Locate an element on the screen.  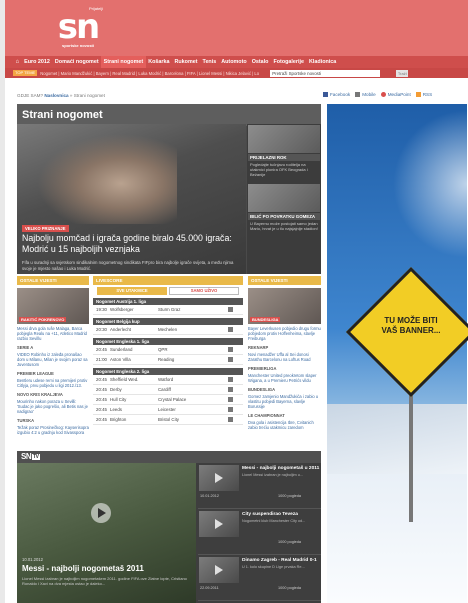
site-logo: Prijatelji sn sportske novosti is located at coordinates (78, 29).